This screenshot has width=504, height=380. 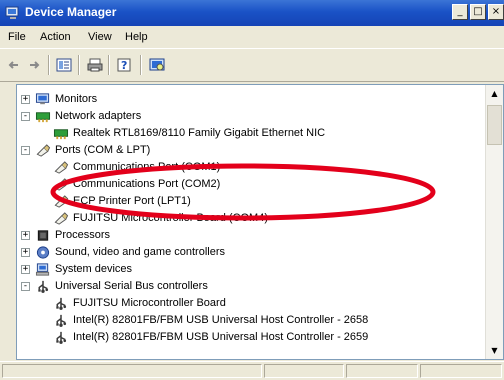 I want to click on tree-item-label: Network adapters, so click(x=98, y=116).